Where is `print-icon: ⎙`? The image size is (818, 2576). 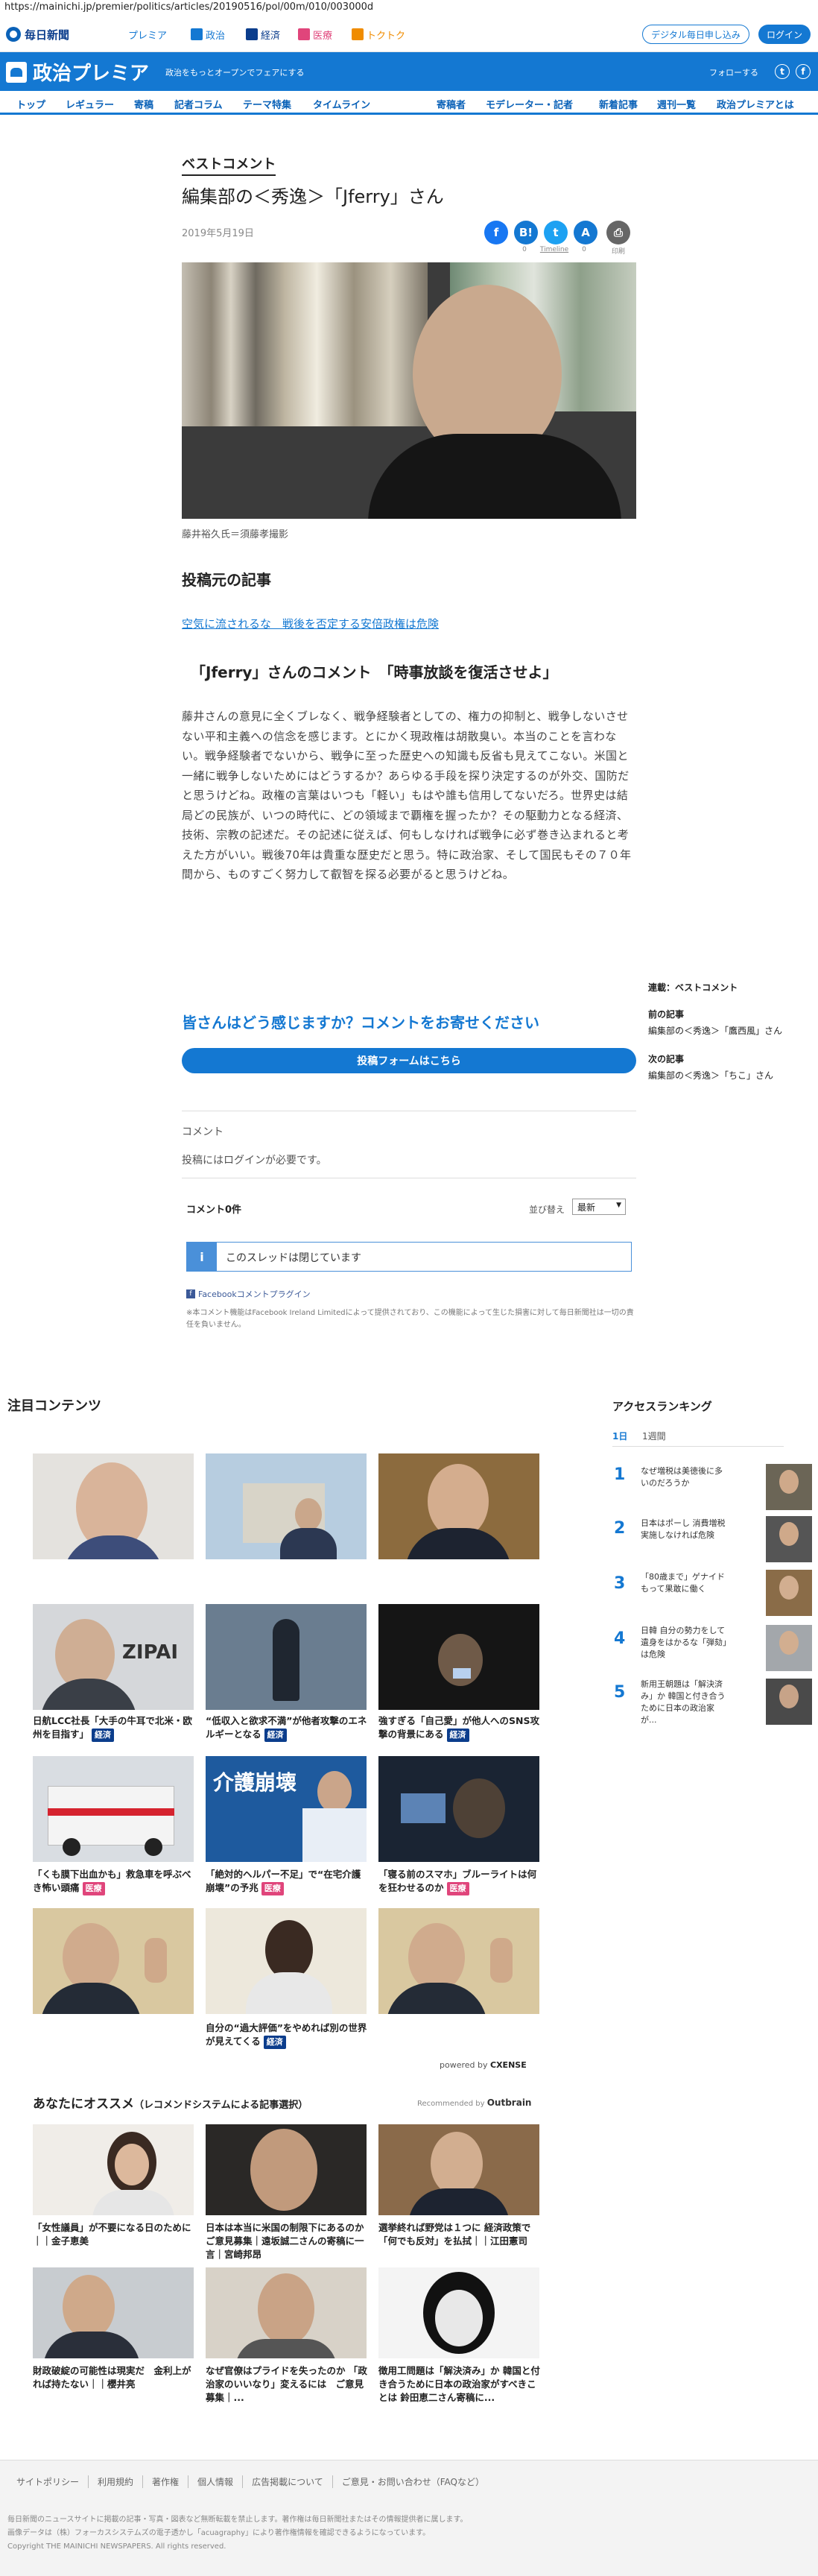
print-icon: ⎙ is located at coordinates (618, 233).